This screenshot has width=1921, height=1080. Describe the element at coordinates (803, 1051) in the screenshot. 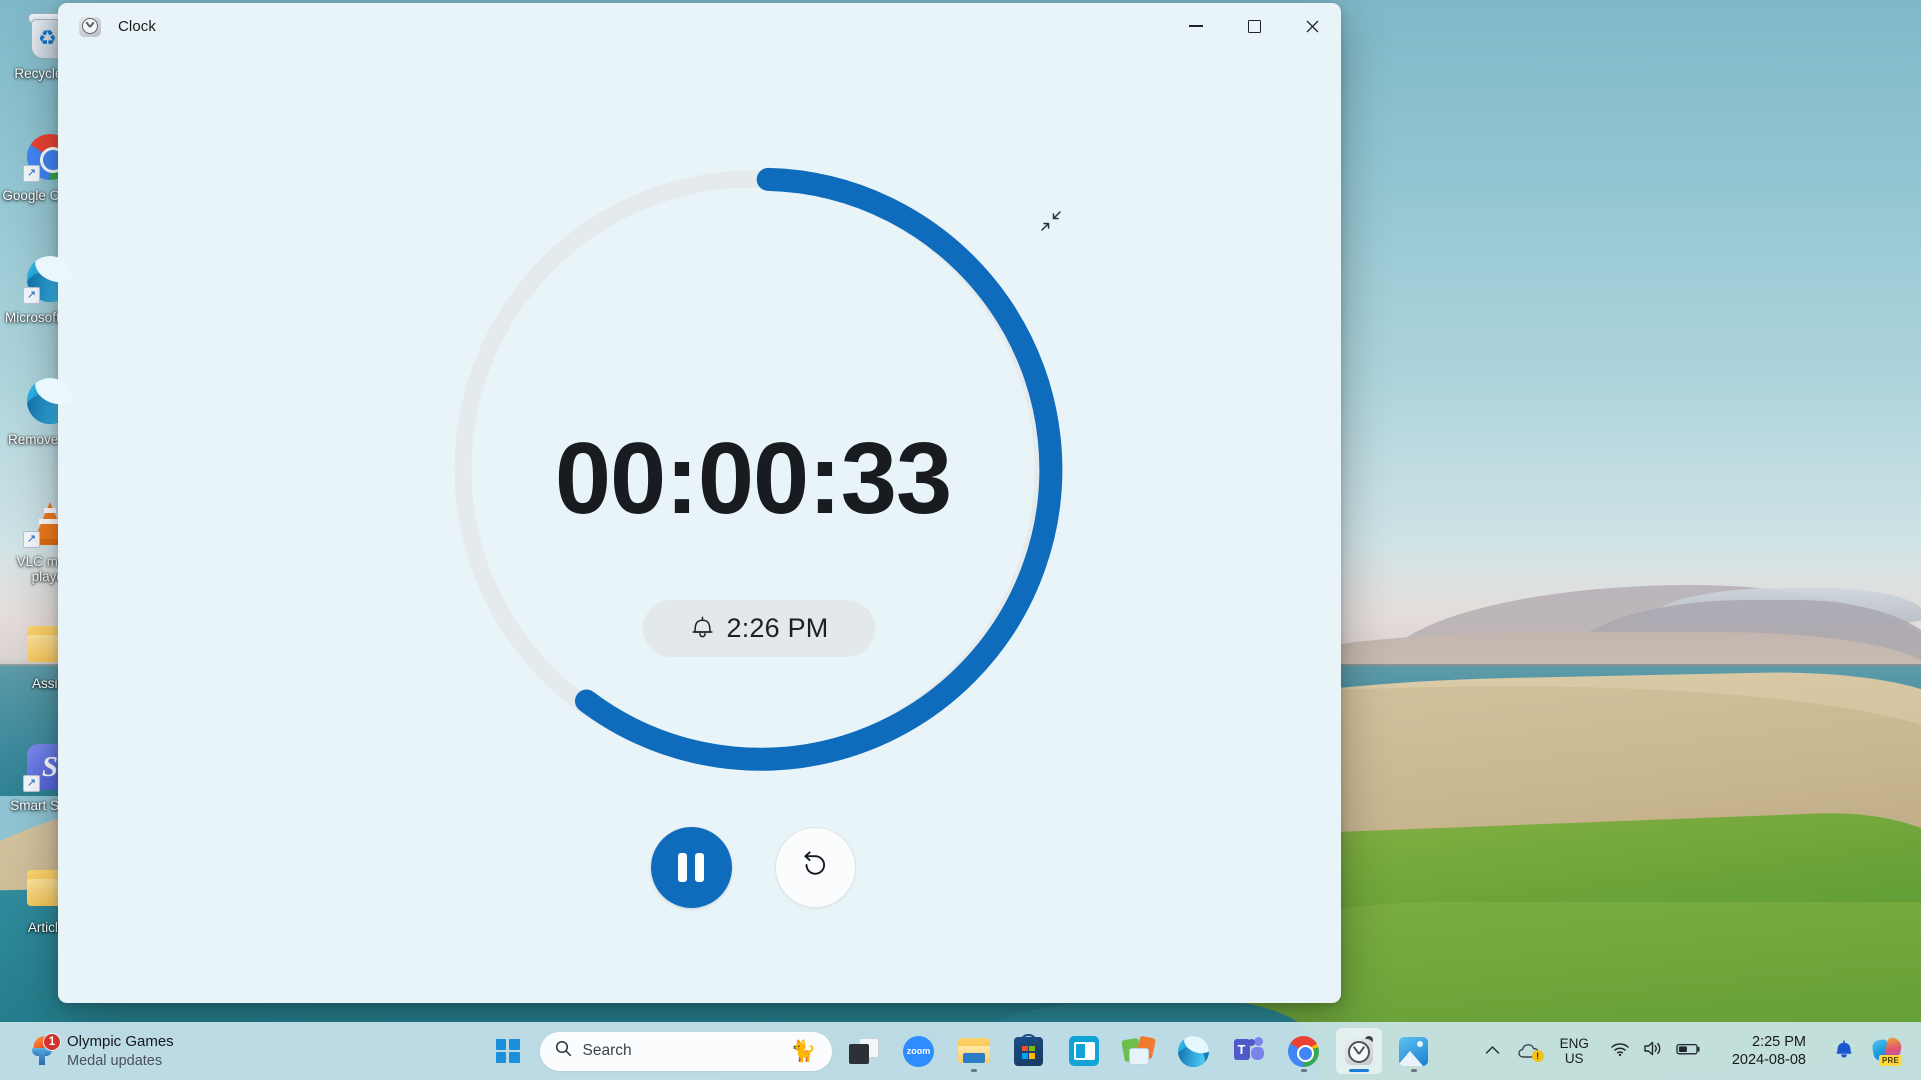

I see `cat-icon: 🐈` at that location.